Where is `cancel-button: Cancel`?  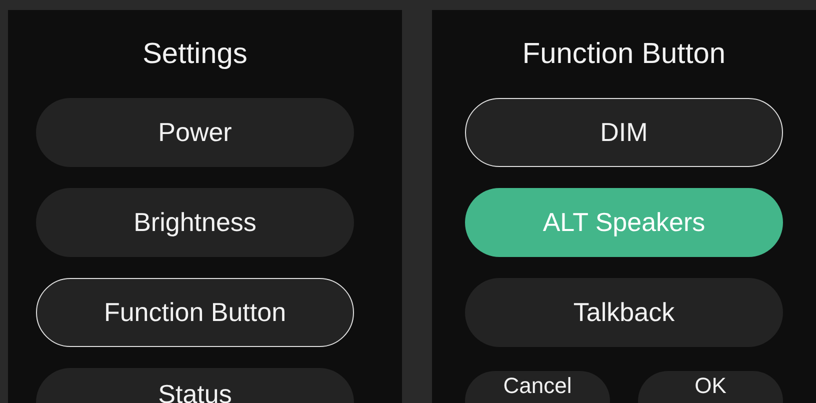
cancel-button: Cancel is located at coordinates (537, 387).